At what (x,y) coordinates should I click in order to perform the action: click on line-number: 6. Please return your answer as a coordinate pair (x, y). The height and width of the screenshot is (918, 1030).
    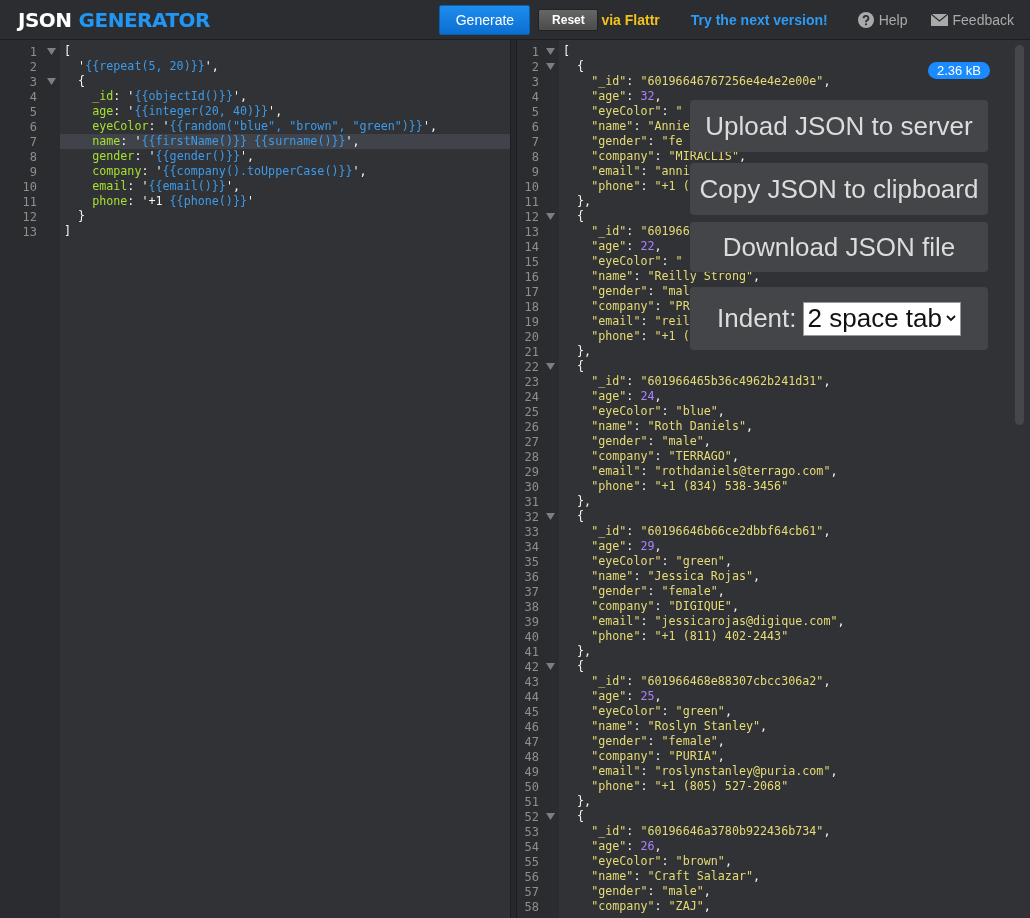
    Looking at the image, I should click on (534, 126).